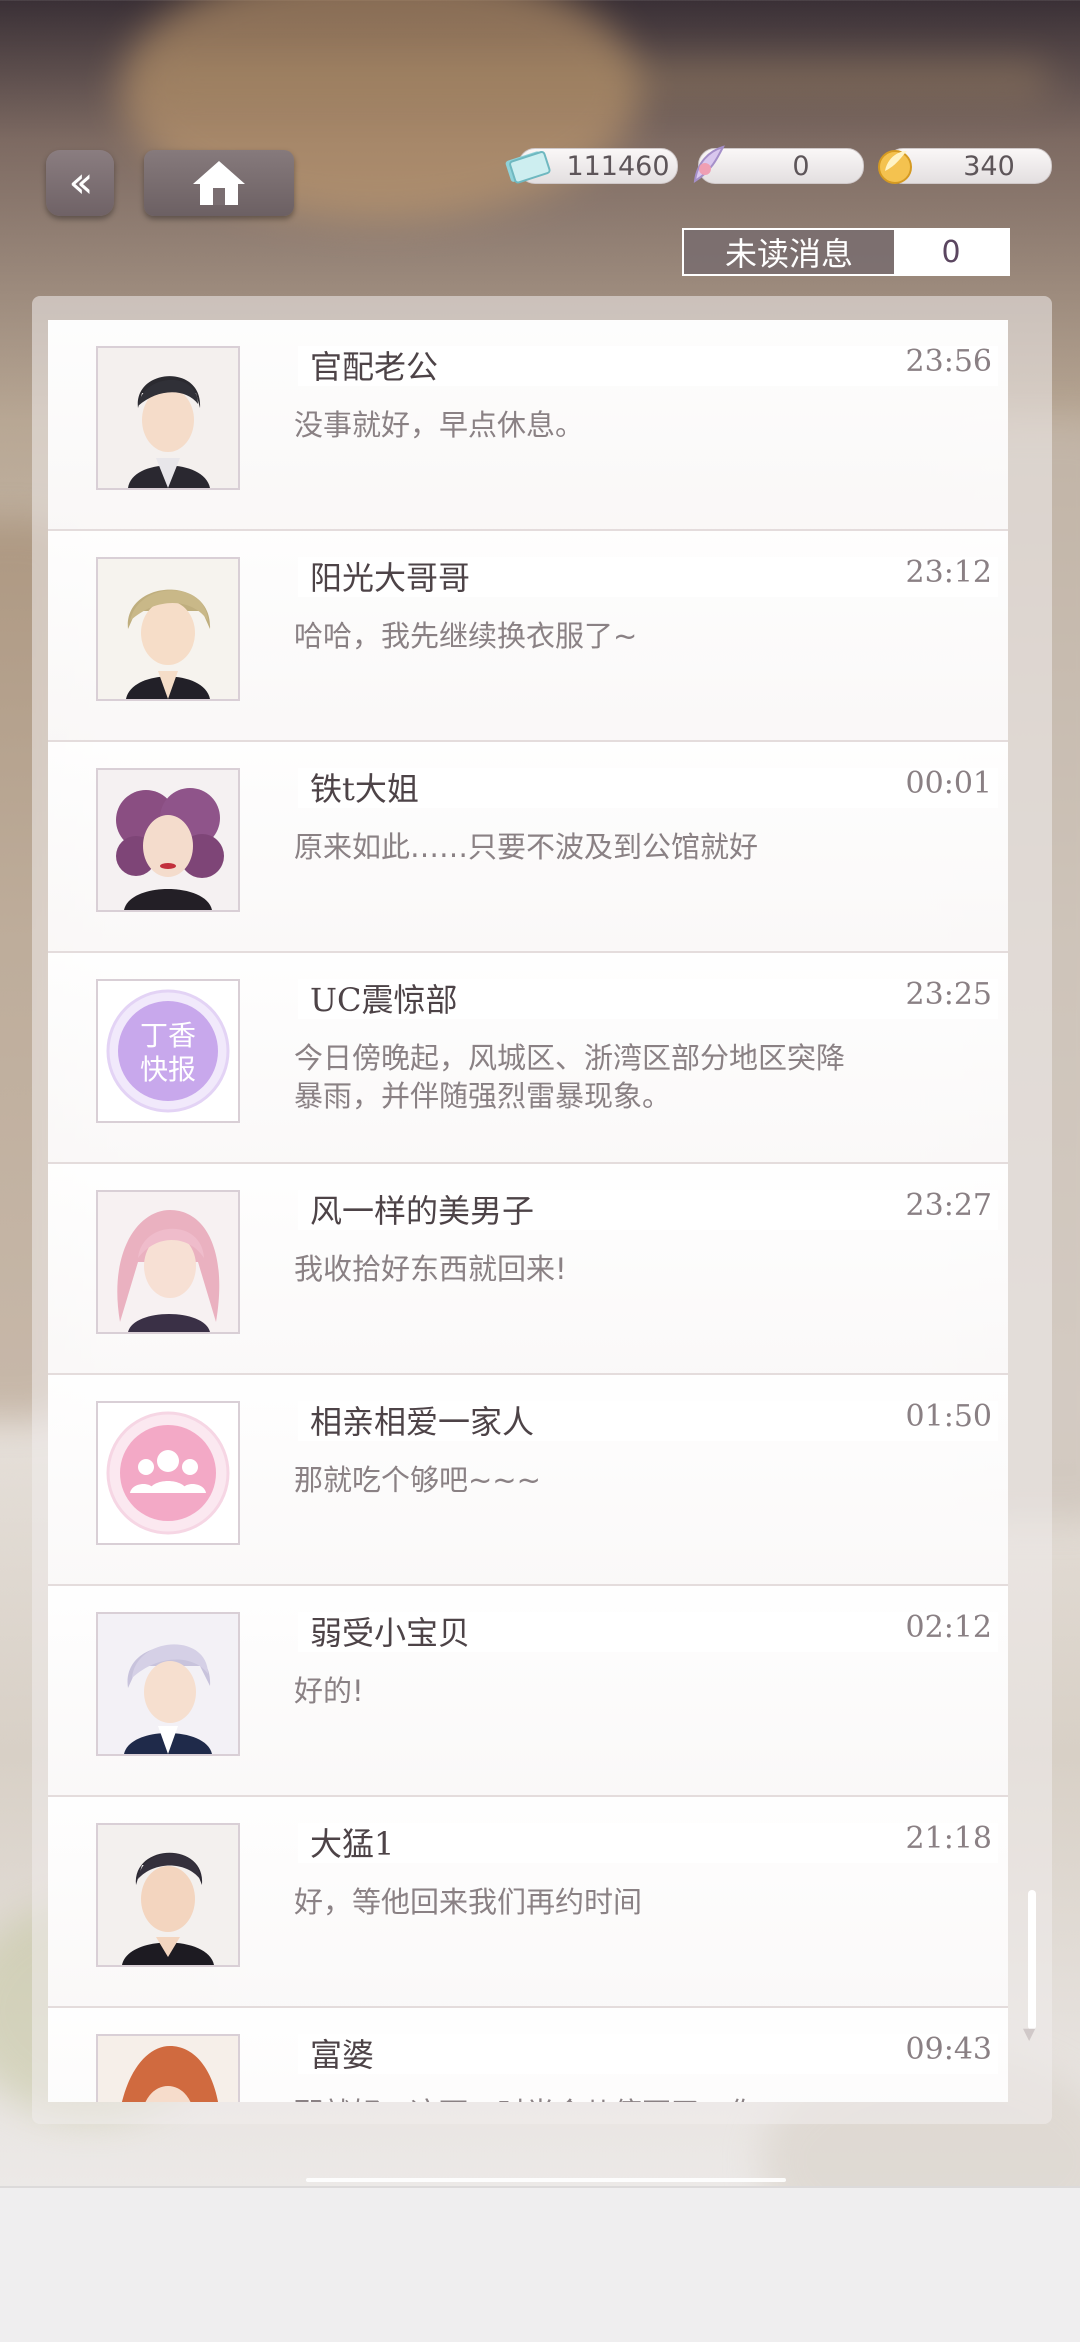 This screenshot has height=2342, width=1080. I want to click on message-time: 00:01, so click(948, 783).